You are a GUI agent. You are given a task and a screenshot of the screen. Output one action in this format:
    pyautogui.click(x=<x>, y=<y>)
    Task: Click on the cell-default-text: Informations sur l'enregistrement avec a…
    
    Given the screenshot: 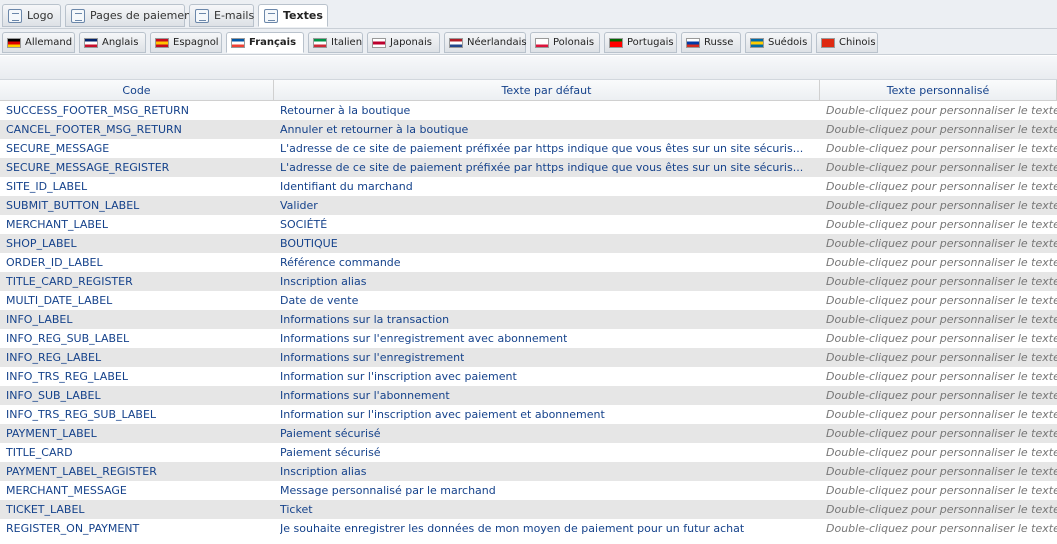 What is the action you would take?
    pyautogui.click(x=547, y=338)
    